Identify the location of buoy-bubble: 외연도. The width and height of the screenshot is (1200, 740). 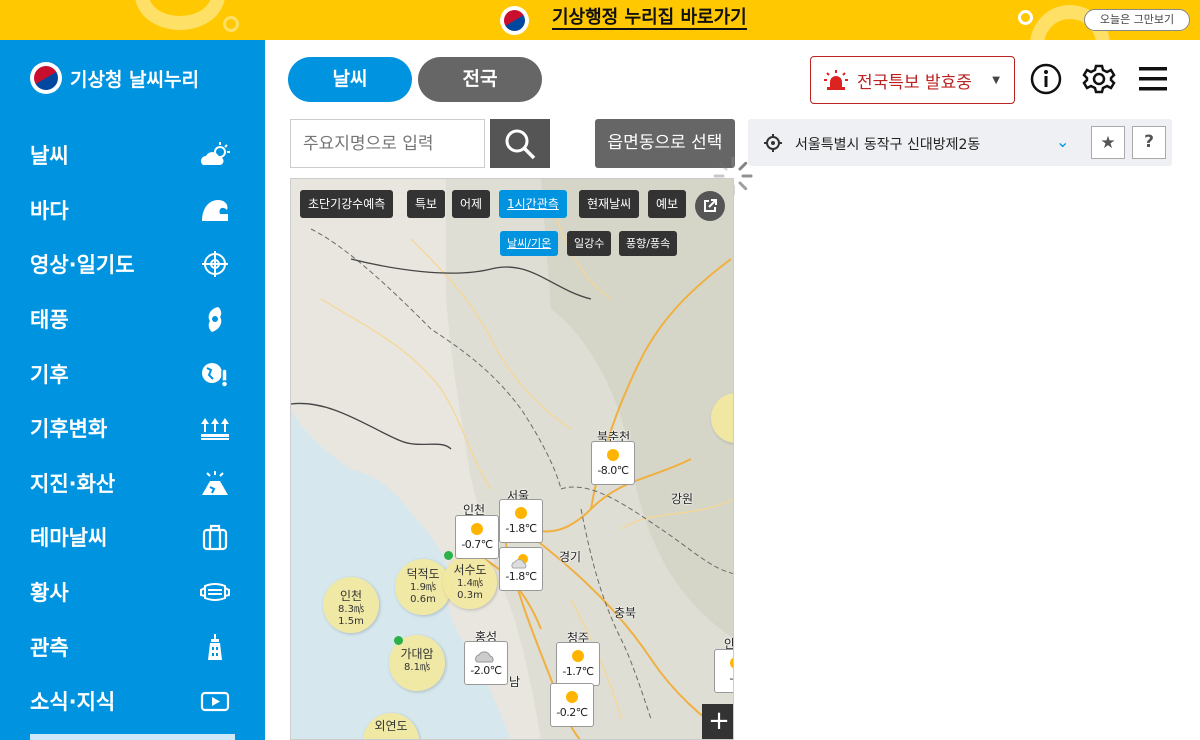
(391, 726).